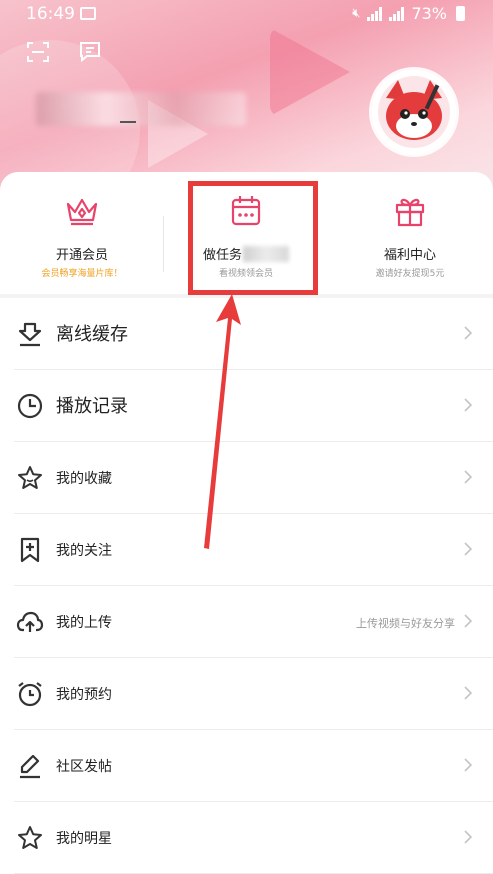  I want to click on gift-icon, so click(410, 212).